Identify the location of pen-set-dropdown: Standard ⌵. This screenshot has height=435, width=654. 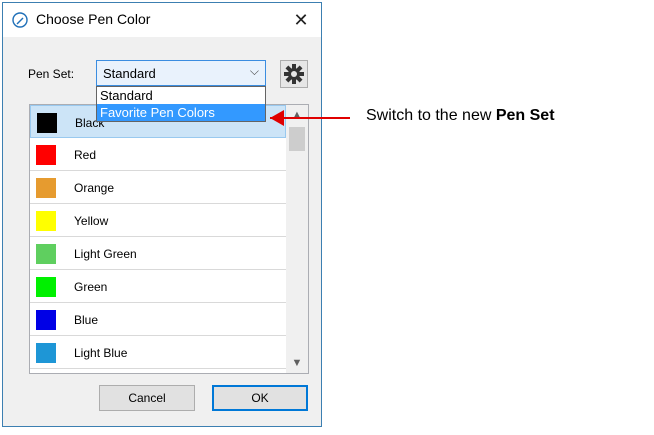
(181, 73).